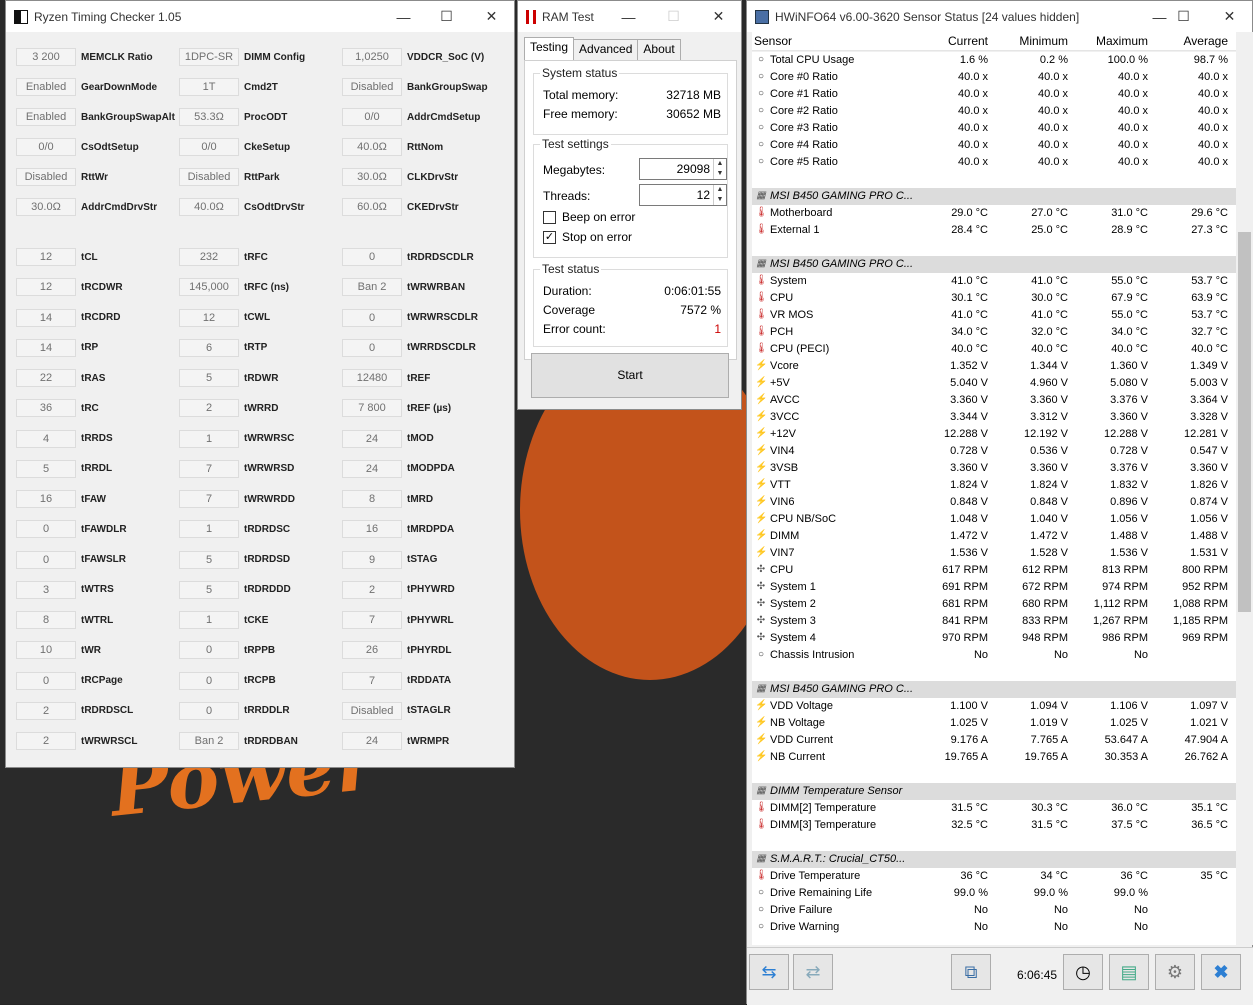 This screenshot has height=1005, width=1253. Describe the element at coordinates (994, 213) in the screenshot. I see `sensor-row: 🌡 Motherboard 29.0 °C 27.0 °C 31.0 °C 29.6 °C` at that location.